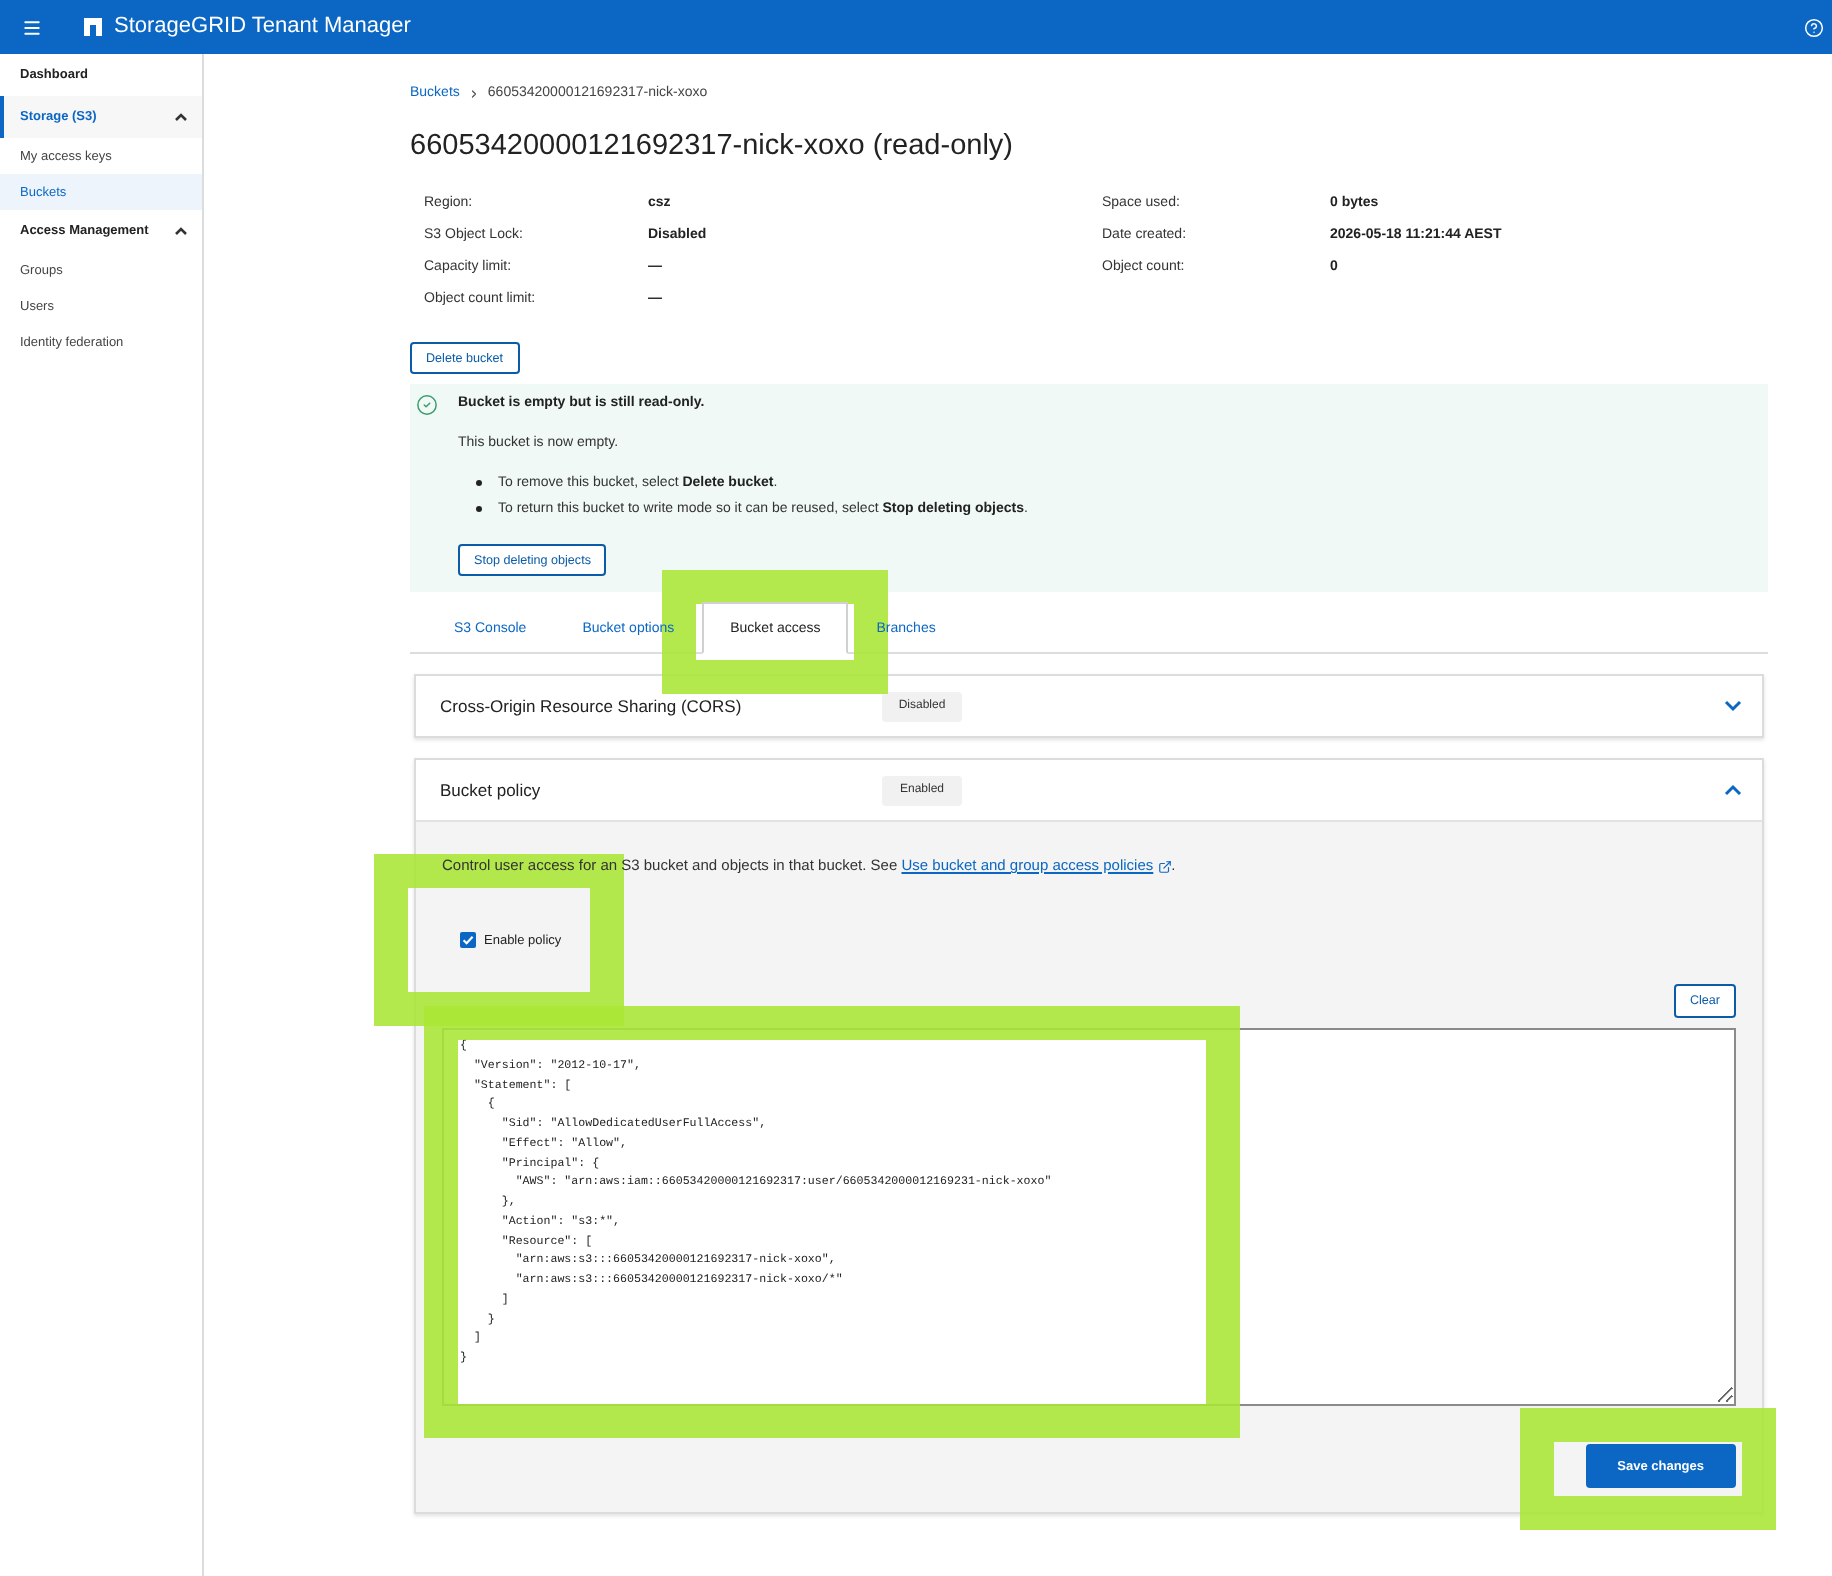 The image size is (1832, 1576). I want to click on external-link-icon, so click(1164, 866).